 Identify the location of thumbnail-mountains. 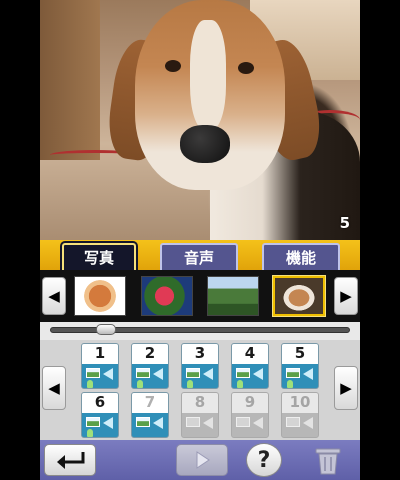
(233, 296).